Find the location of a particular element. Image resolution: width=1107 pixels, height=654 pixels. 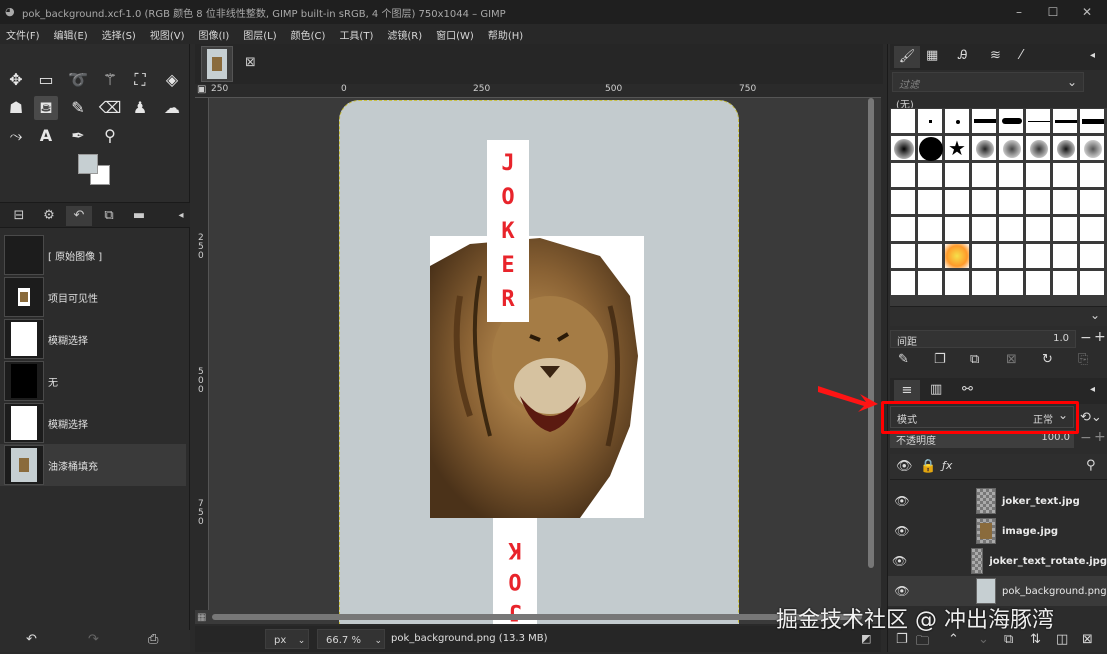

refresh-brushes-icon: ↻ is located at coordinates (1047, 359).